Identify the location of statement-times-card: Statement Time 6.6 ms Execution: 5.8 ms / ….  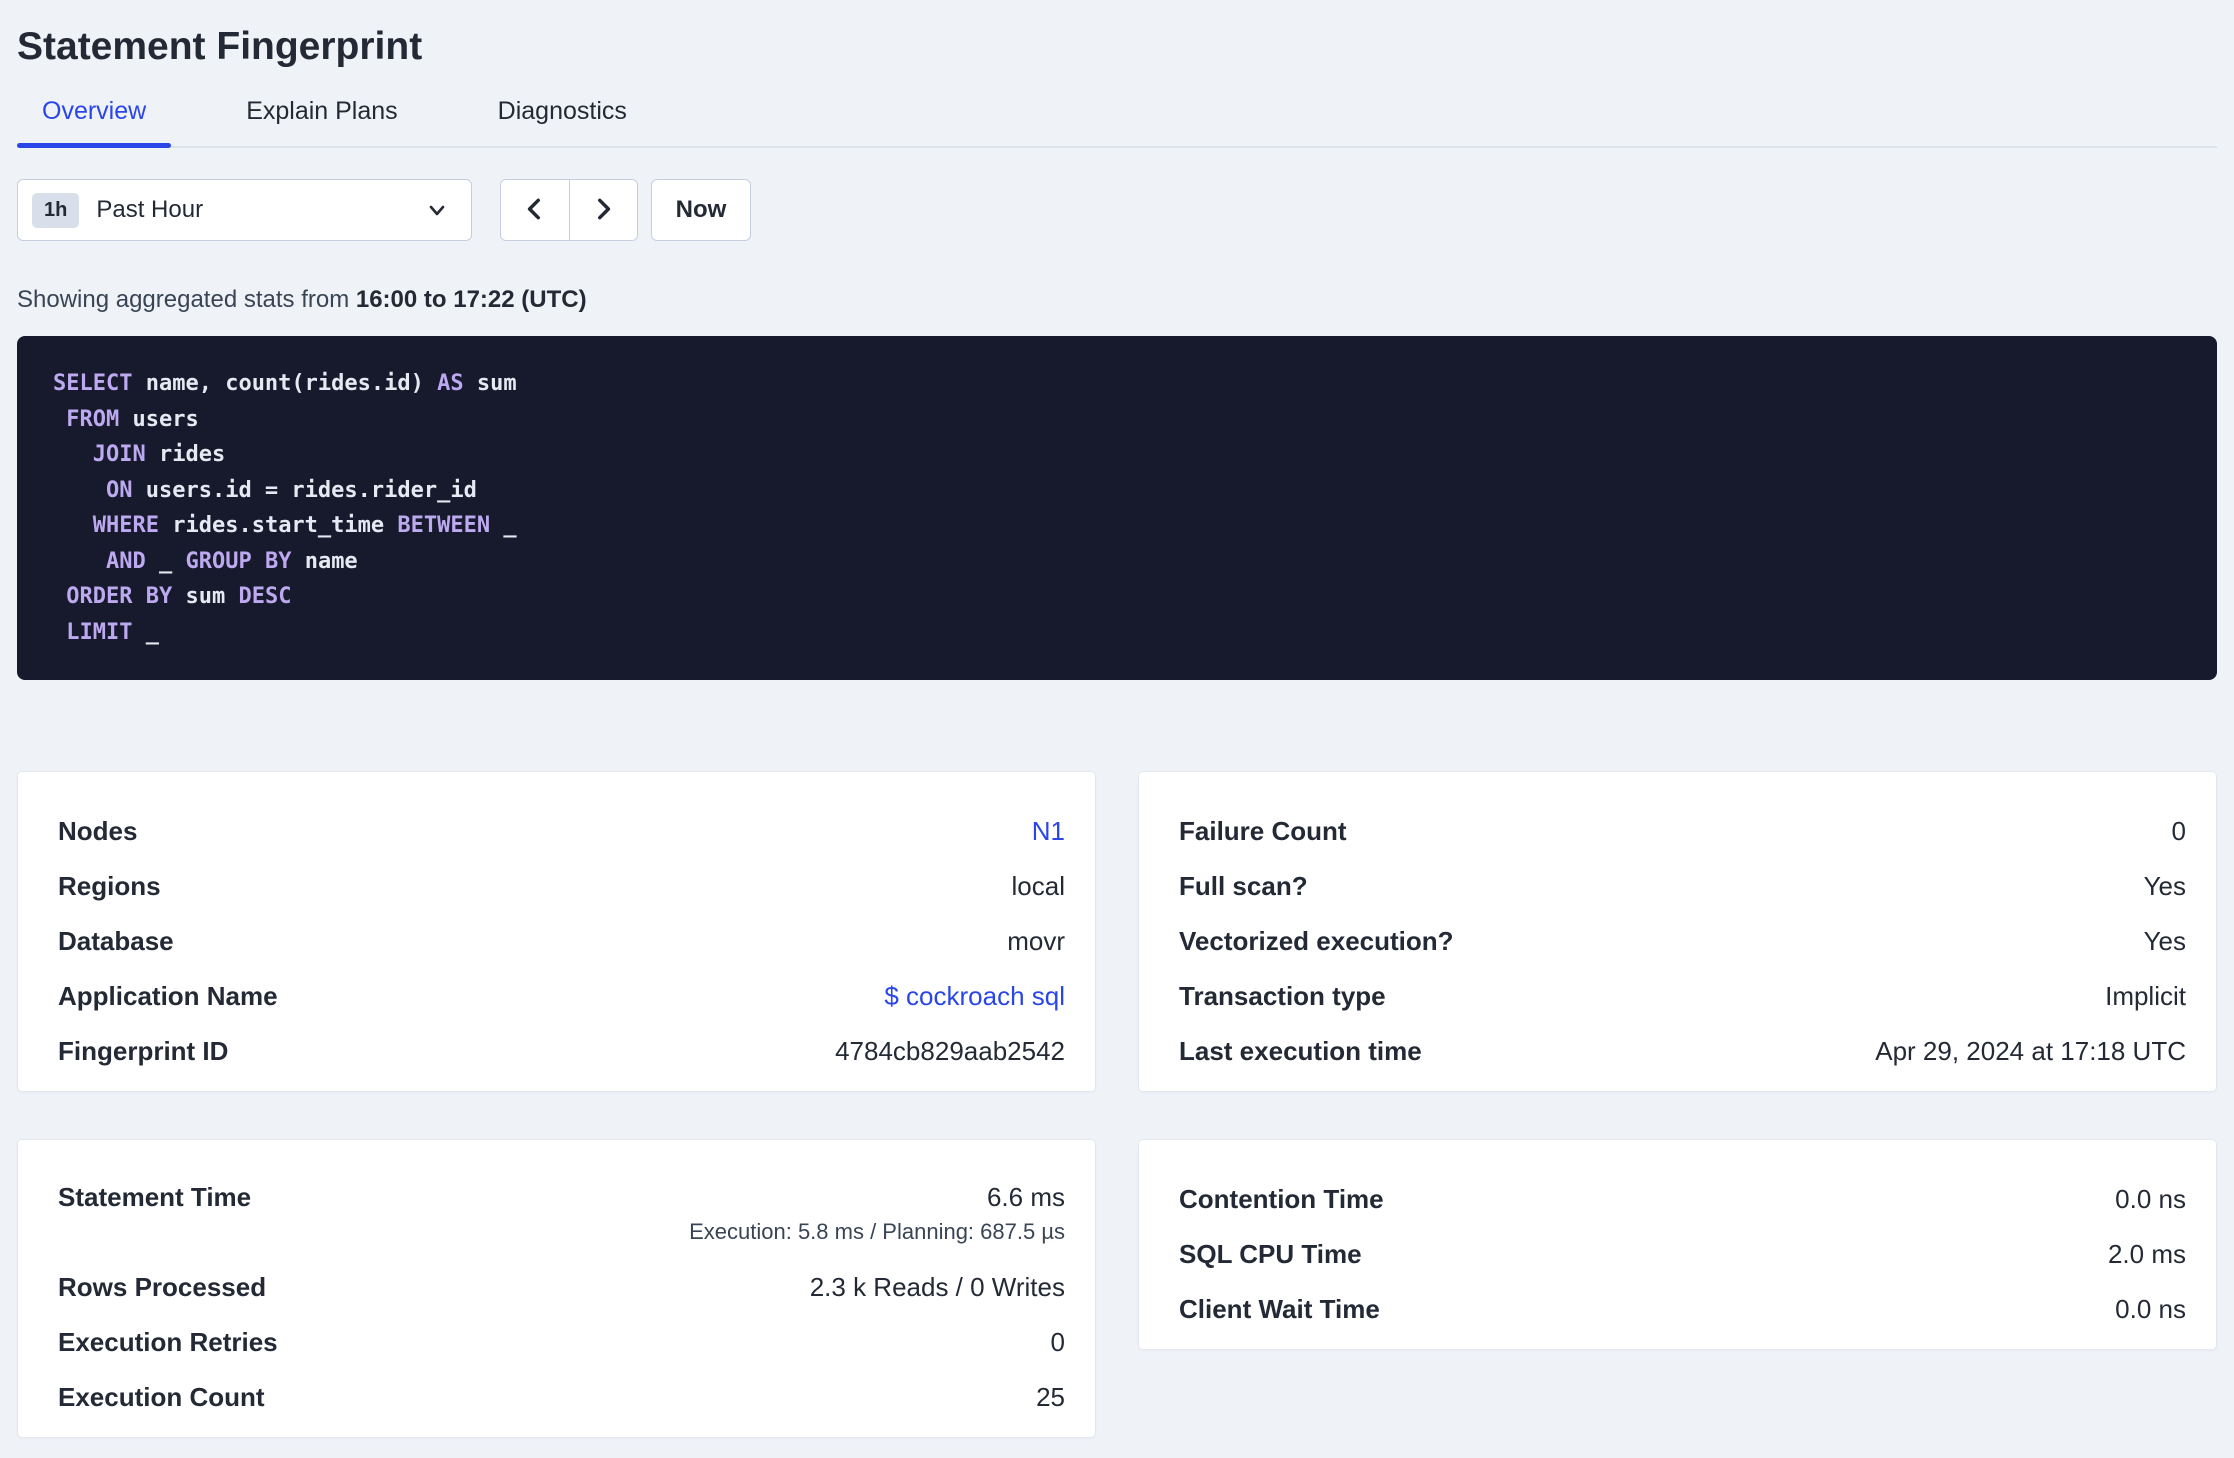
(556, 1288).